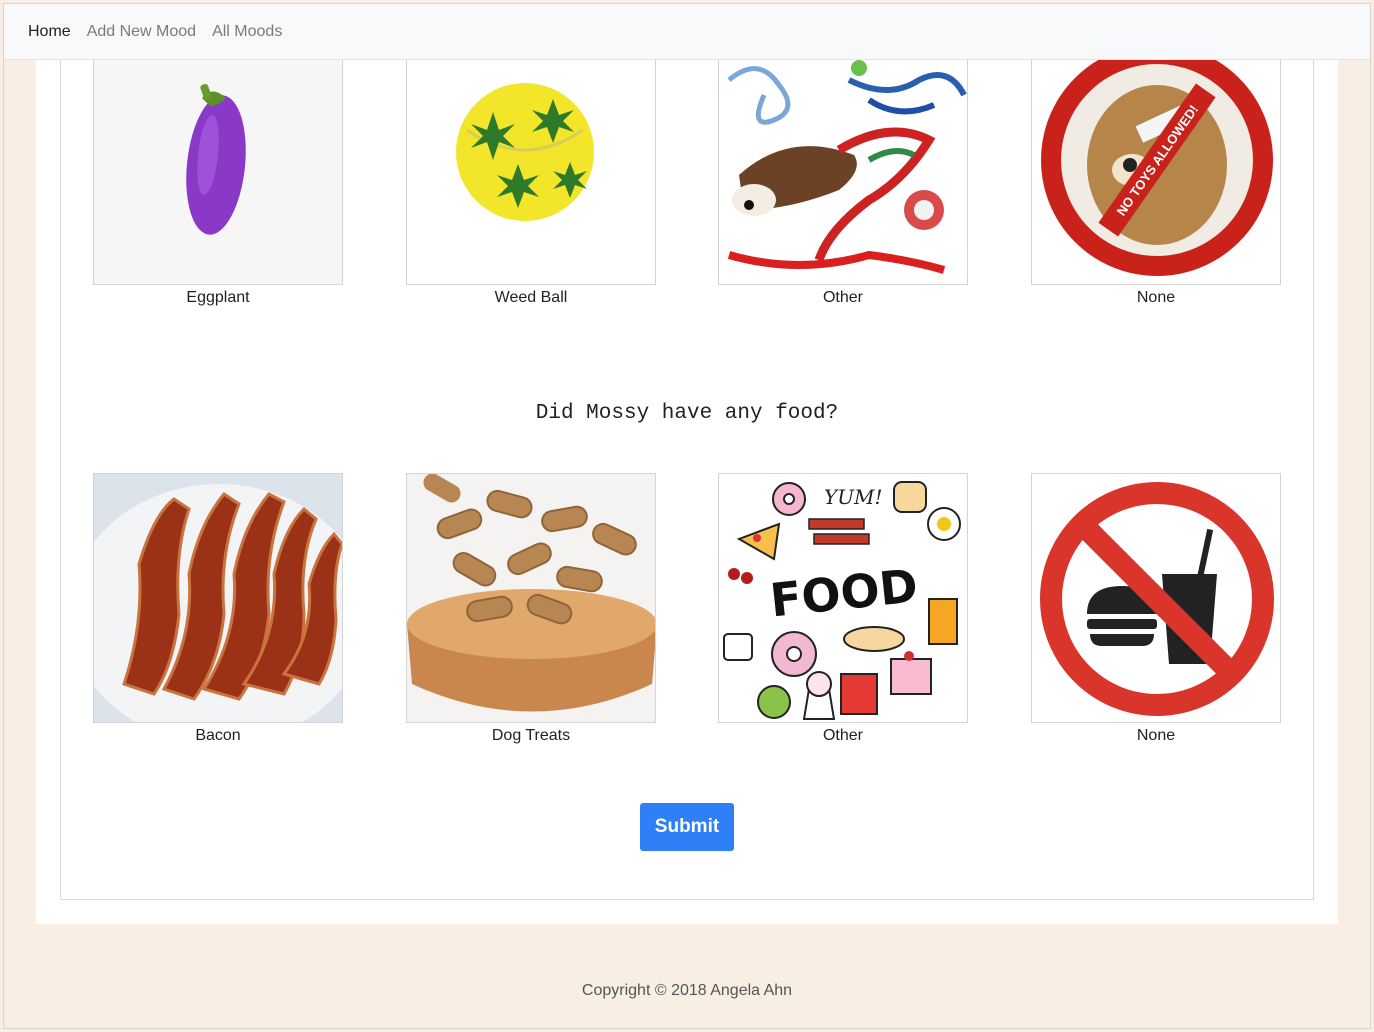 This screenshot has width=1374, height=1032. What do you see at coordinates (853, 497) in the screenshot?
I see `food-collage-yum-text: YUM!` at bounding box center [853, 497].